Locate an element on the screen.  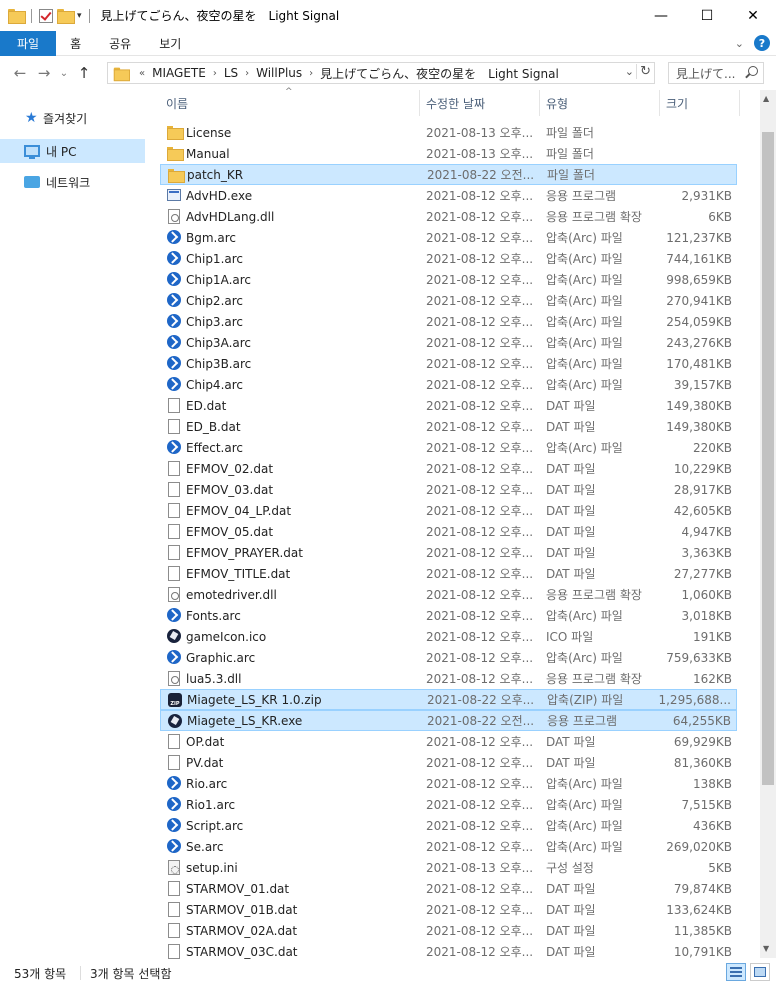
up-button: ↑ is located at coordinates (84, 73).